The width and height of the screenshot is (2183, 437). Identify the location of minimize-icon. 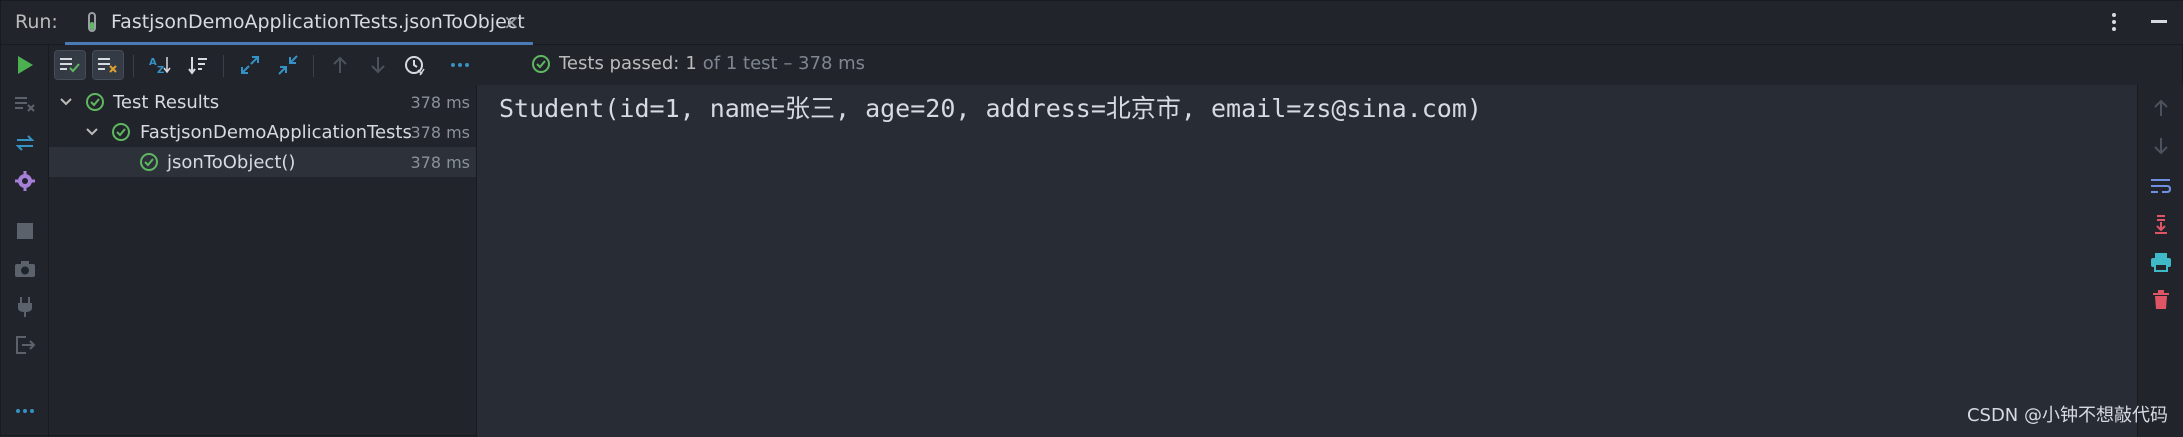
(2159, 21).